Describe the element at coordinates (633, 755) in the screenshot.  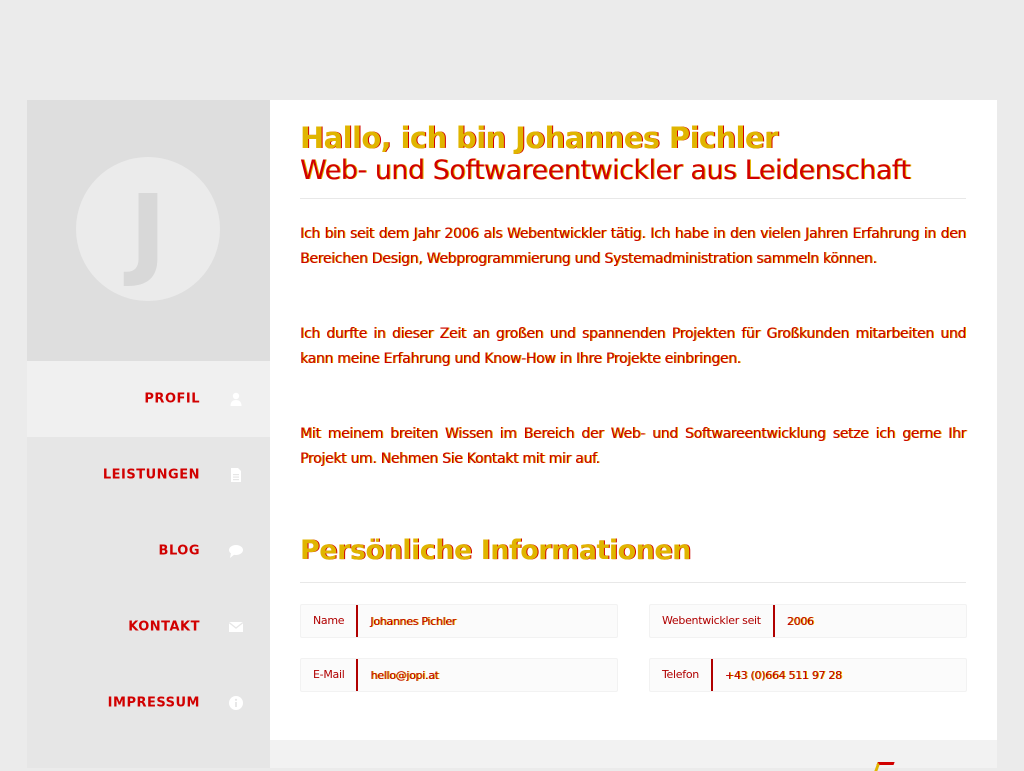
I see `next-section-band` at that location.